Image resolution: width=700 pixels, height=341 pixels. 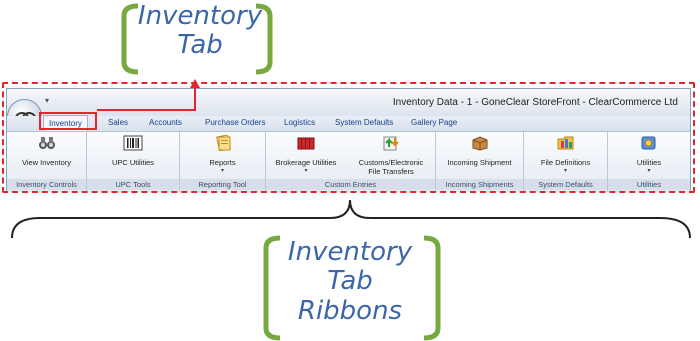 What do you see at coordinates (195, 83) in the screenshot?
I see `arrow-head-icon` at bounding box center [195, 83].